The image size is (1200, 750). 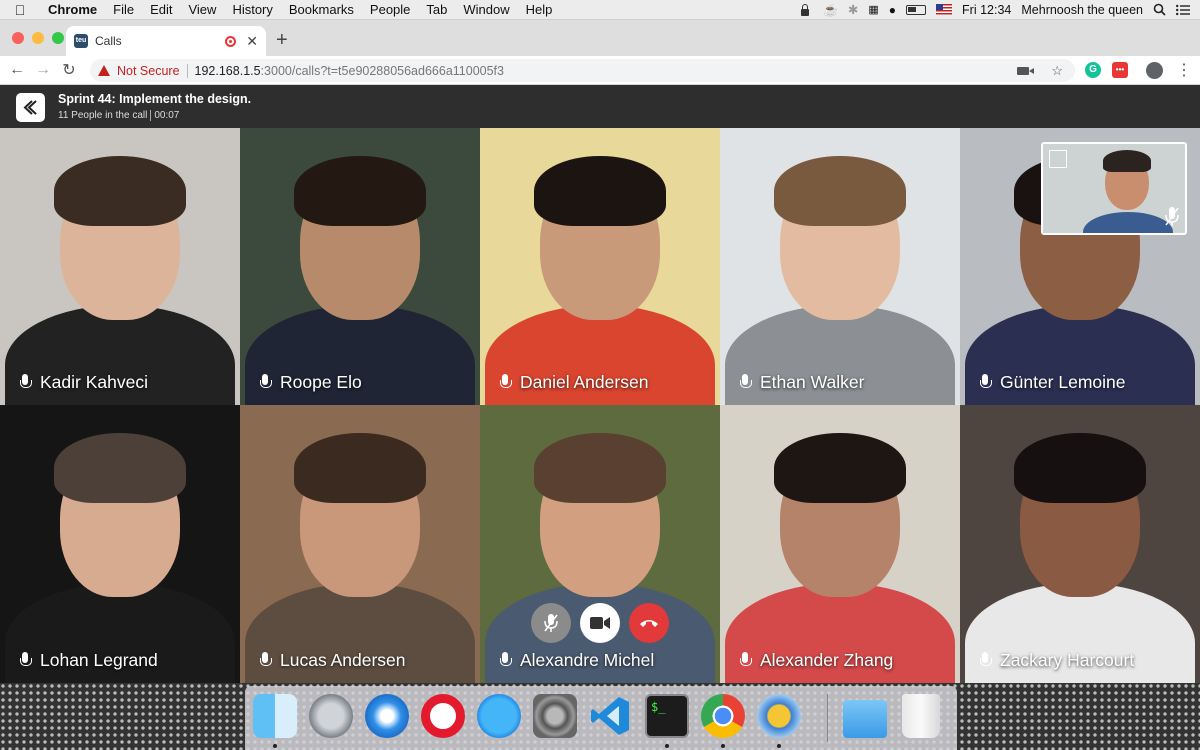 What do you see at coordinates (360, 544) in the screenshot?
I see `participant-tile: Lucas Andersen` at bounding box center [360, 544].